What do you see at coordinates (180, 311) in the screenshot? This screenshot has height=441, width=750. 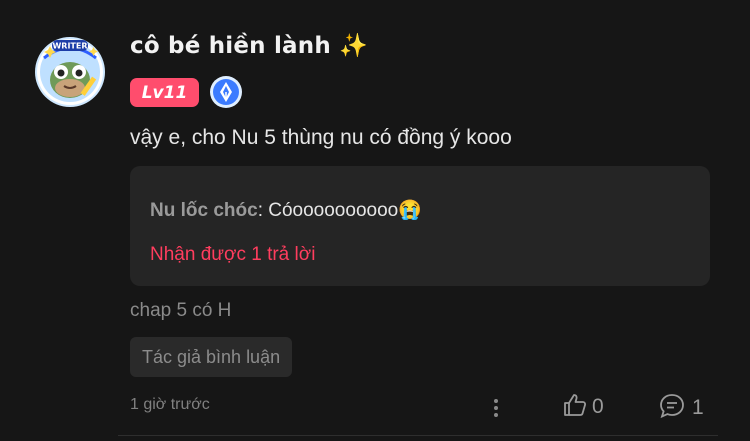 I see `chapter-label: chap 5 có H` at bounding box center [180, 311].